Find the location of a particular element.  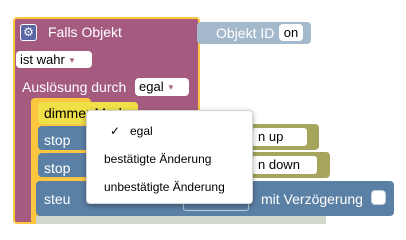

menu-item-egal: ✓ egal is located at coordinates (169, 131).